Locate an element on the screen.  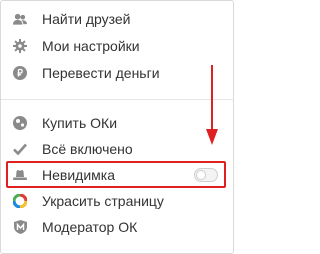
ruble-coin-icon is located at coordinates (20, 73).